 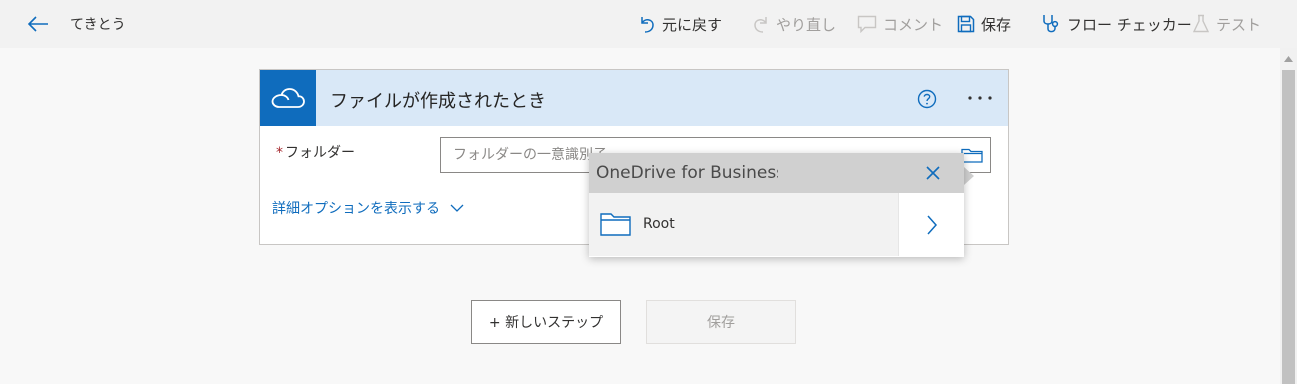 I want to click on undo-button: 元に戻す, so click(x=680, y=24).